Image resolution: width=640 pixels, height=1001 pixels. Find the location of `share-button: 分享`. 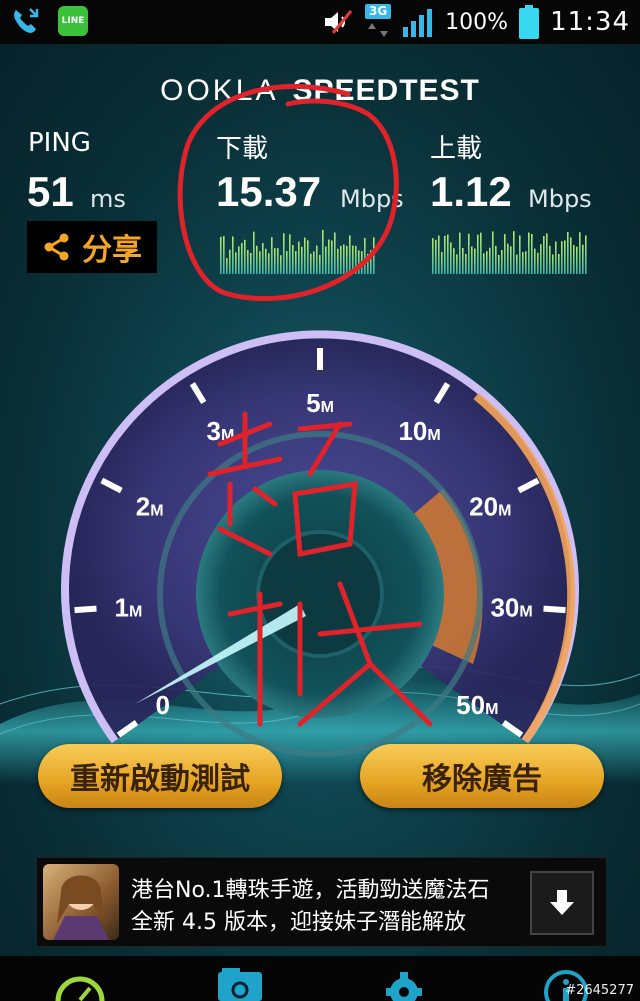

share-button: 分享 is located at coordinates (92, 247).